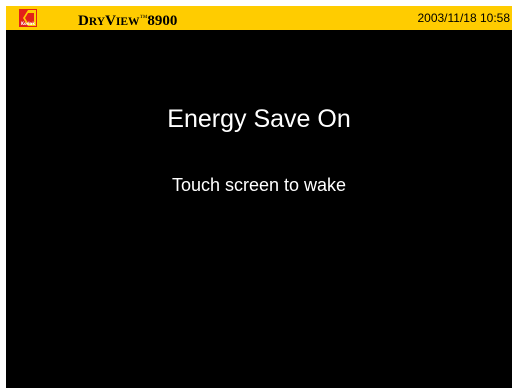 The image size is (512, 388). I want to click on kodak-logo-icon: Kodak, so click(28, 18).